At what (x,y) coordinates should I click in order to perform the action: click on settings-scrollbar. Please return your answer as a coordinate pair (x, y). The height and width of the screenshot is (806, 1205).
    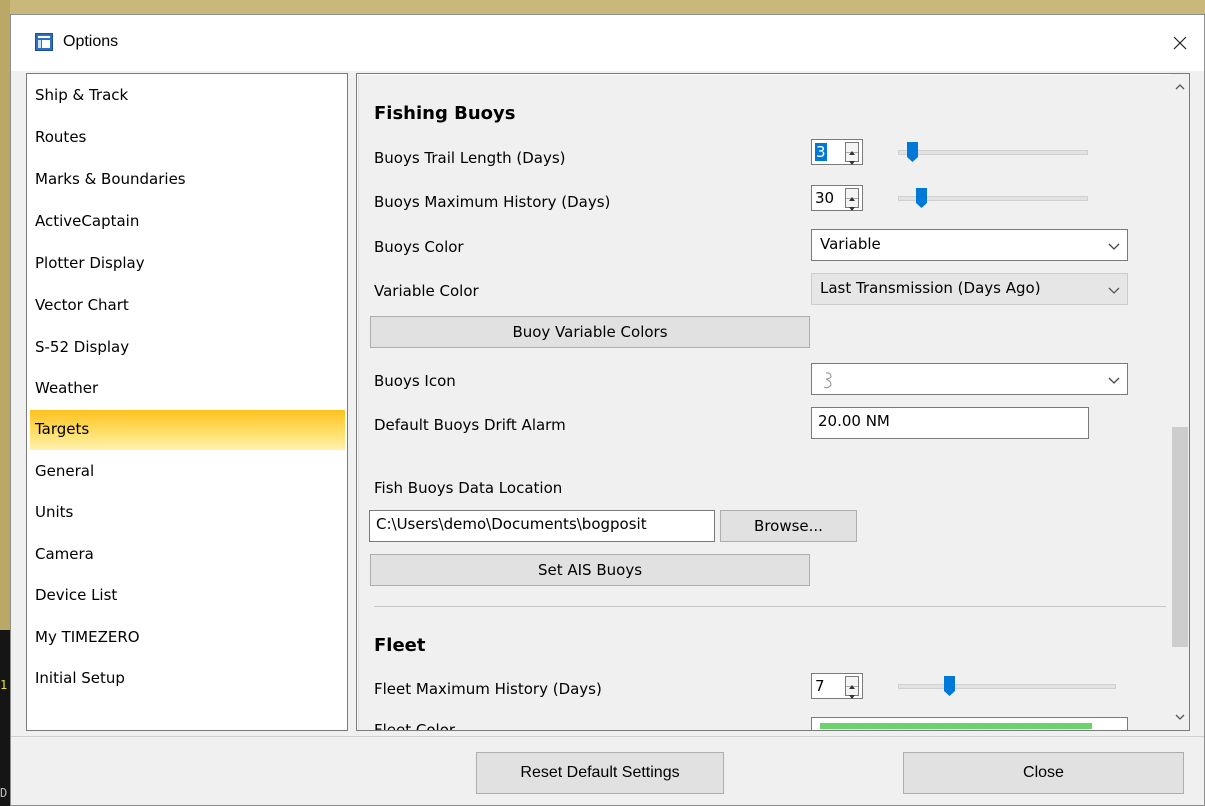
    Looking at the image, I should click on (1180, 402).